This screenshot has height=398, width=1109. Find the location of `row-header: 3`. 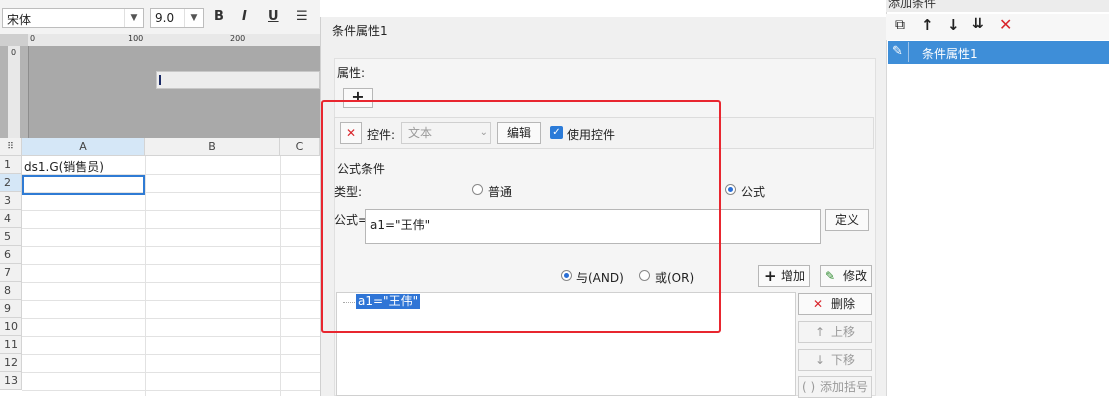

row-header: 3 is located at coordinates (11, 201).